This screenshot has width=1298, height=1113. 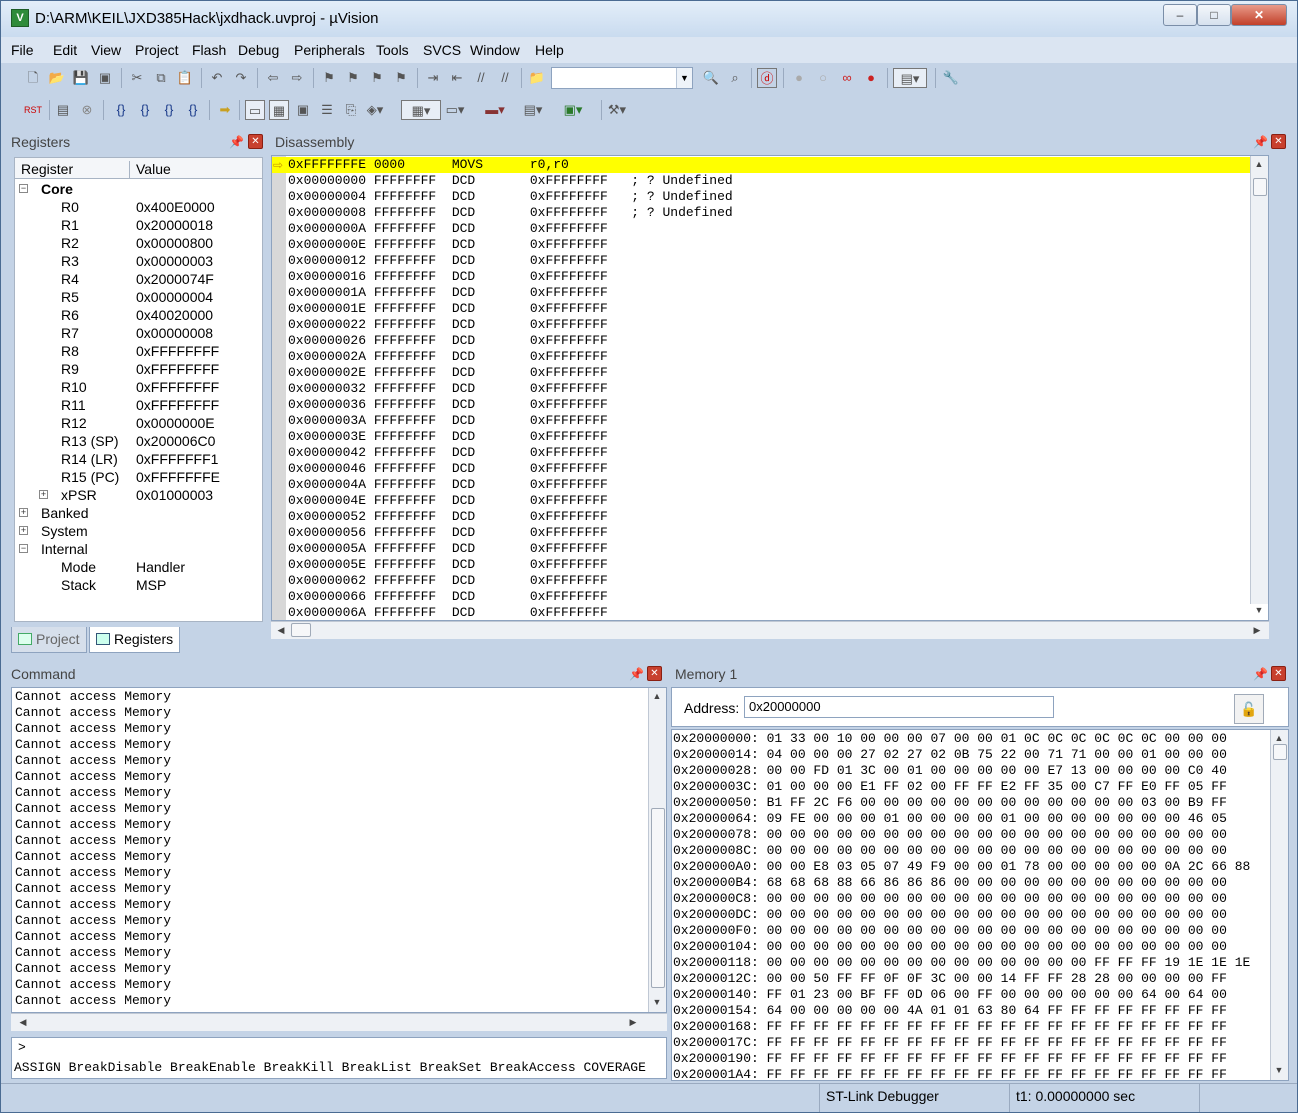 What do you see at coordinates (433, 78) in the screenshot?
I see `indent-icon: ⇥` at bounding box center [433, 78].